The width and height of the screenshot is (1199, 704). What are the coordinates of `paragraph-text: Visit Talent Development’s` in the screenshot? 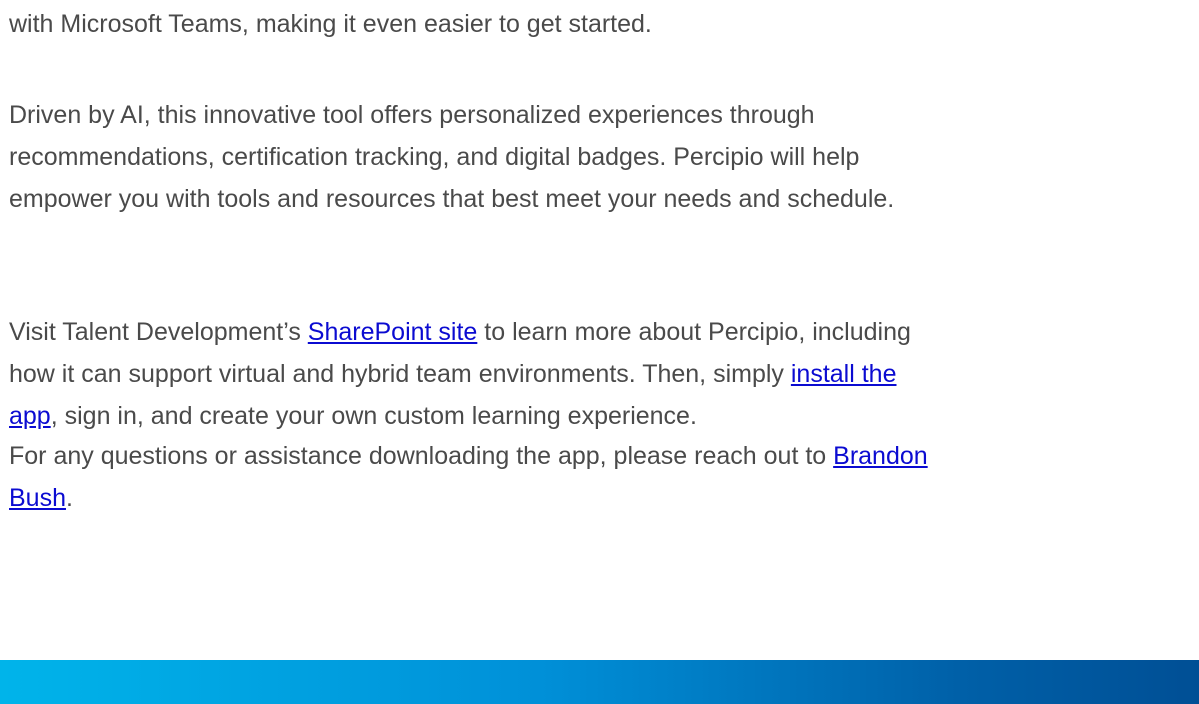 It's located at (158, 332).